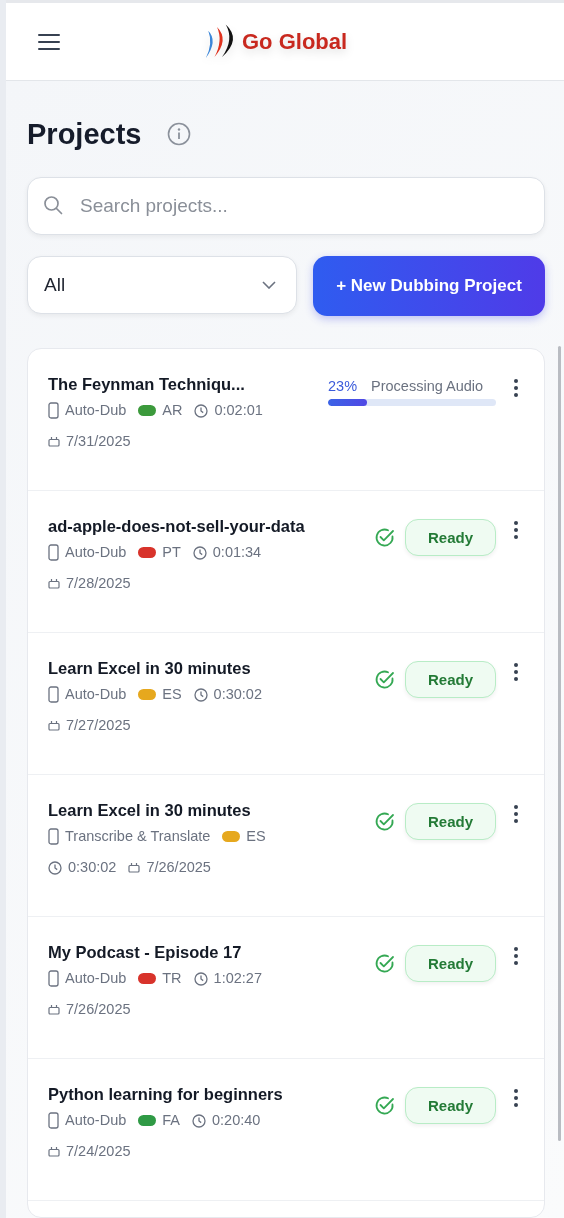  What do you see at coordinates (49, 41) in the screenshot?
I see `menu-icon` at bounding box center [49, 41].